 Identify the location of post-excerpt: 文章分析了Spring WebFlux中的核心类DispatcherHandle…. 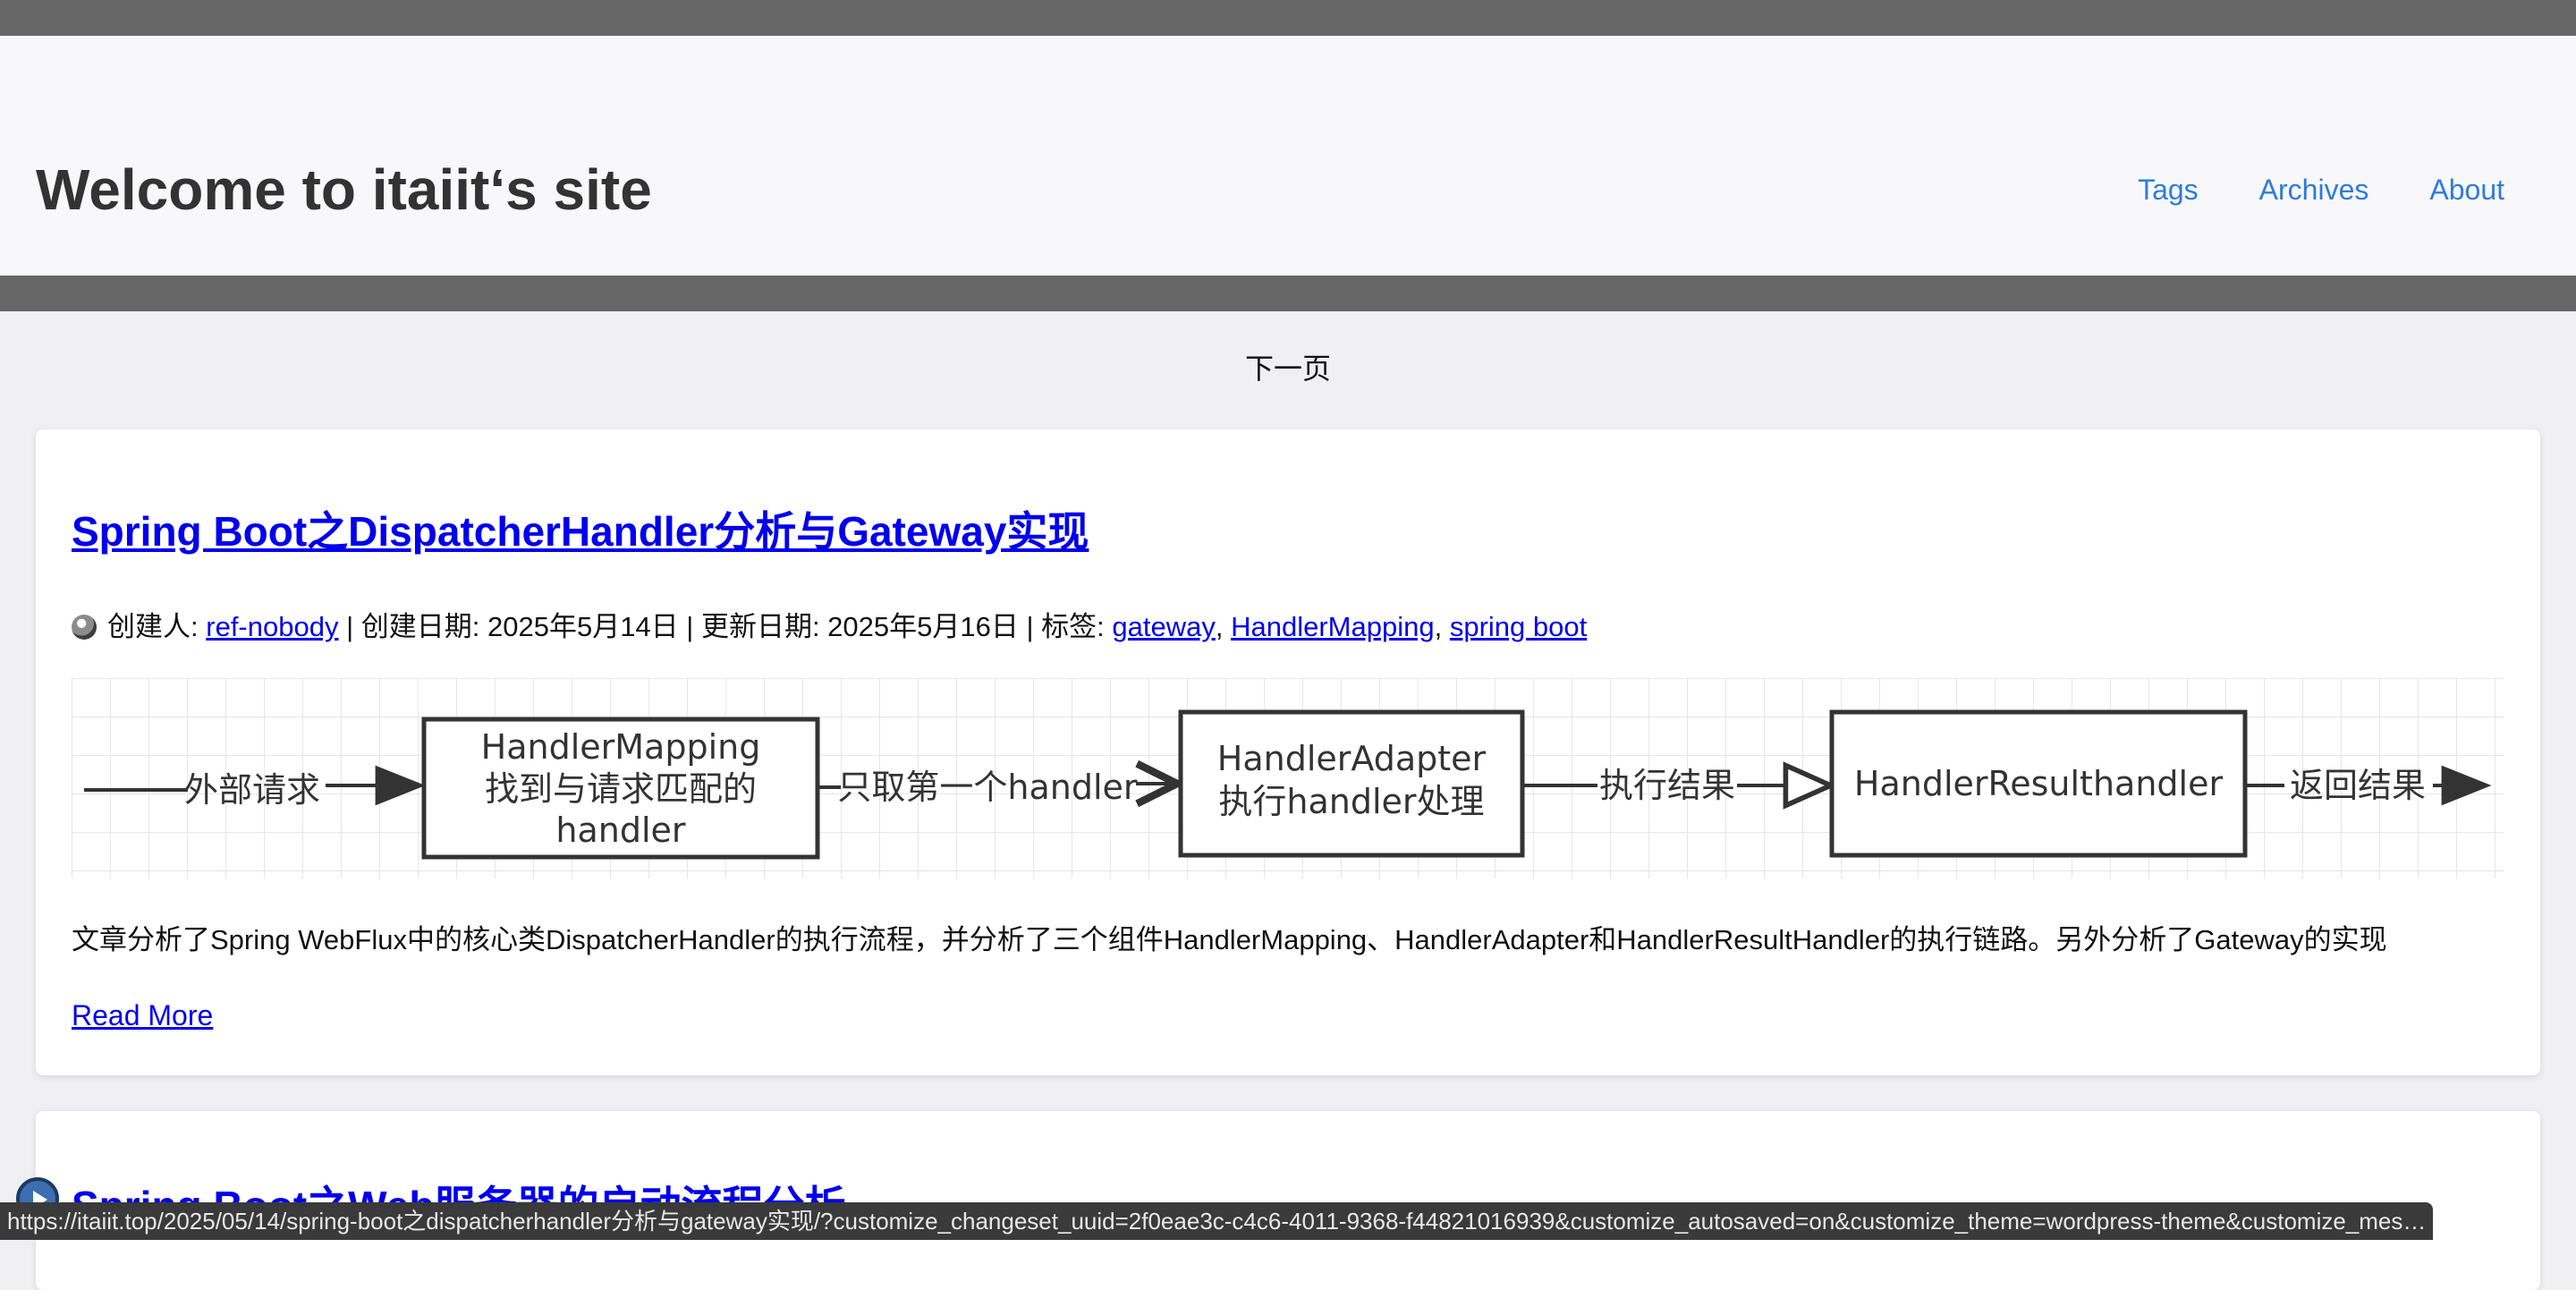
(1229, 939).